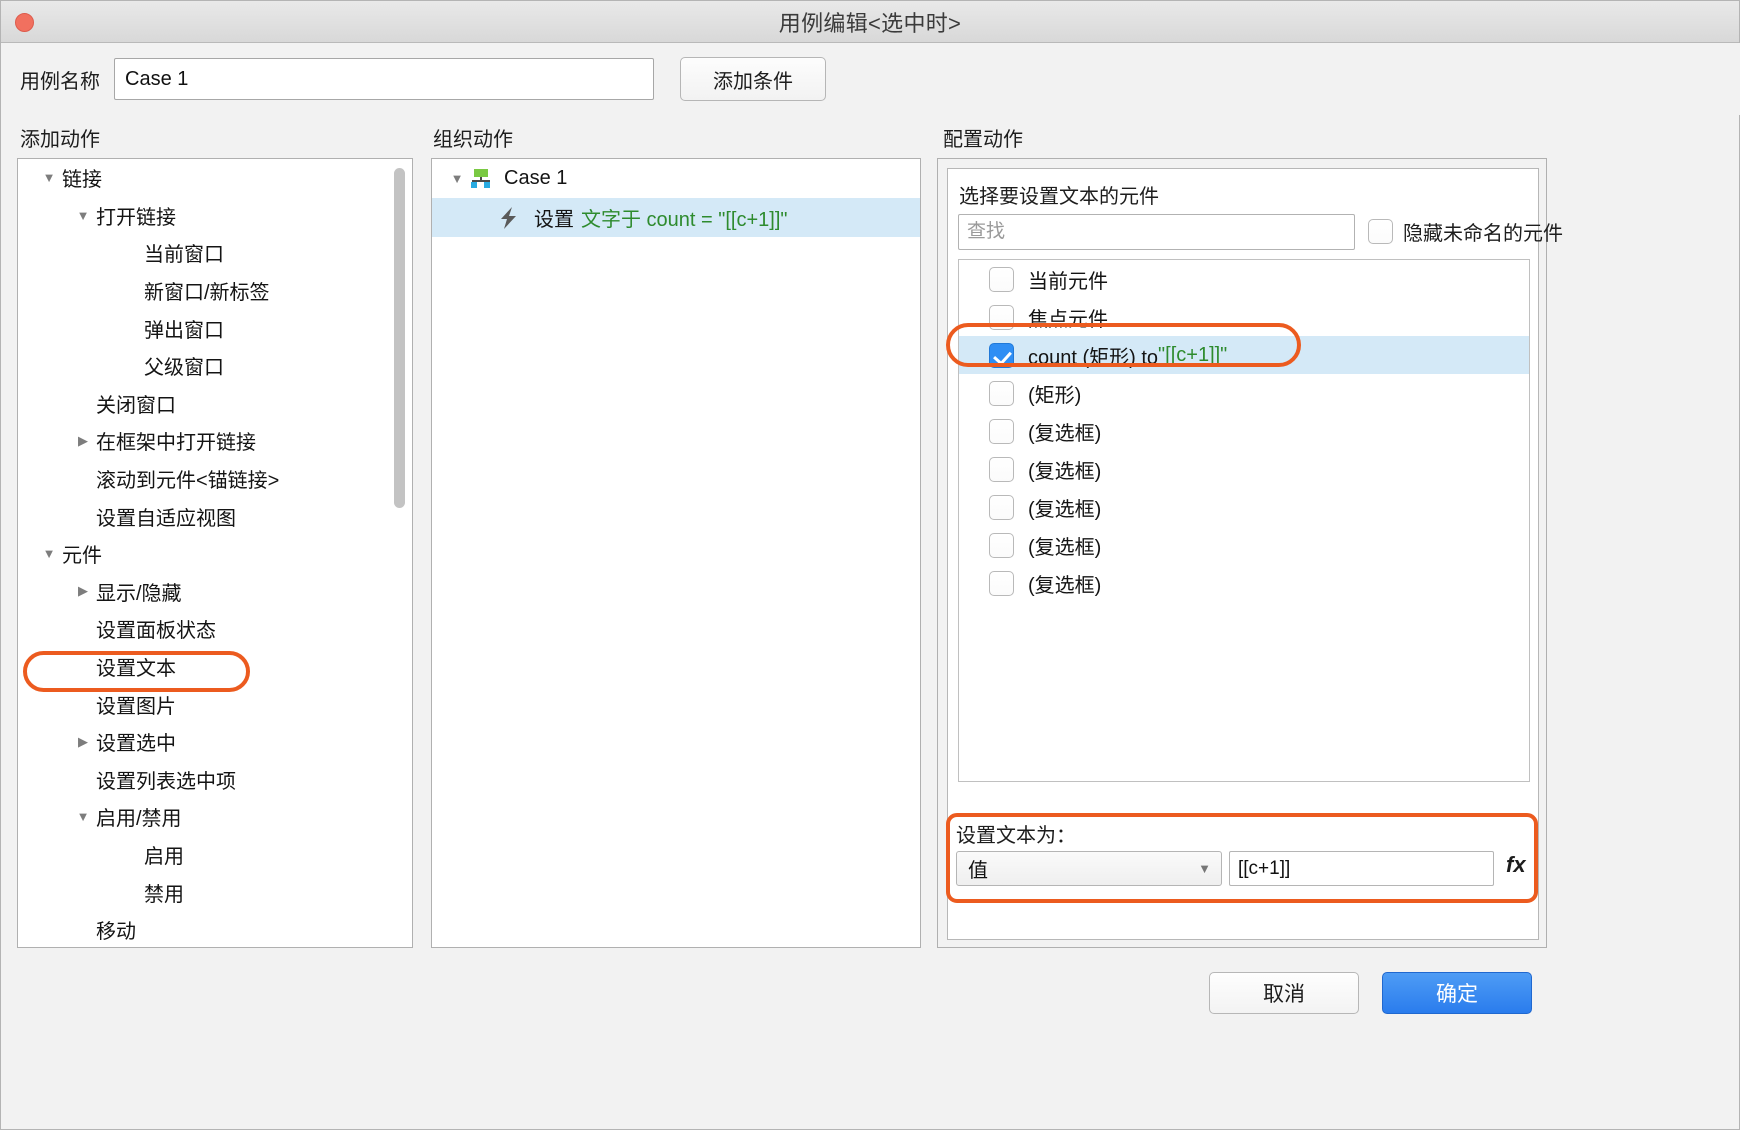  What do you see at coordinates (215, 892) in the screenshot?
I see `action-tree-item: 禁用` at bounding box center [215, 892].